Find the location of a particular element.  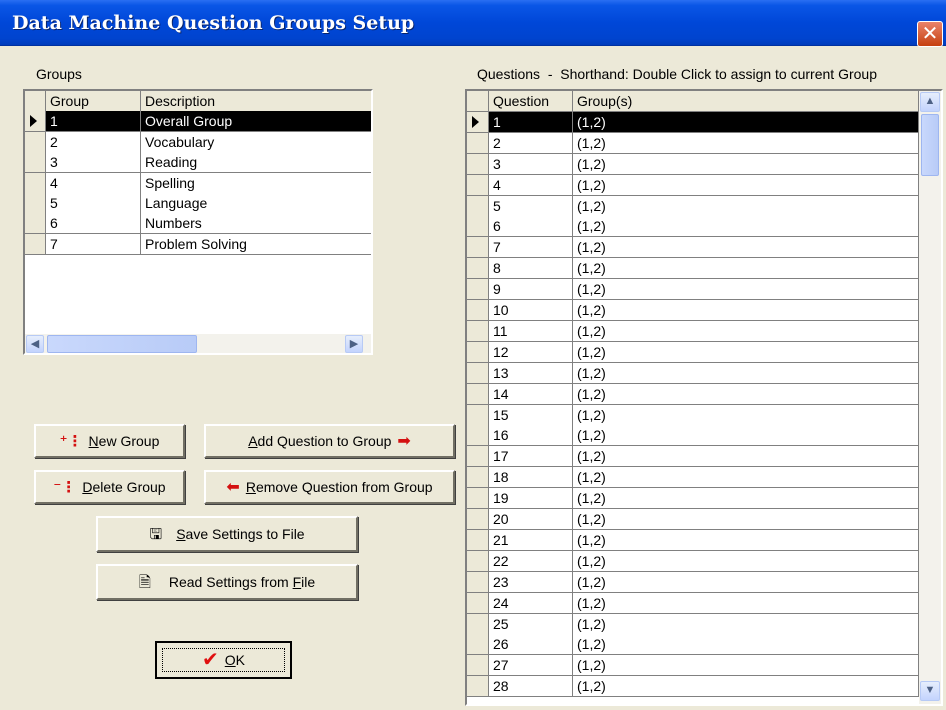

table-cell: 27 is located at coordinates (531, 666).